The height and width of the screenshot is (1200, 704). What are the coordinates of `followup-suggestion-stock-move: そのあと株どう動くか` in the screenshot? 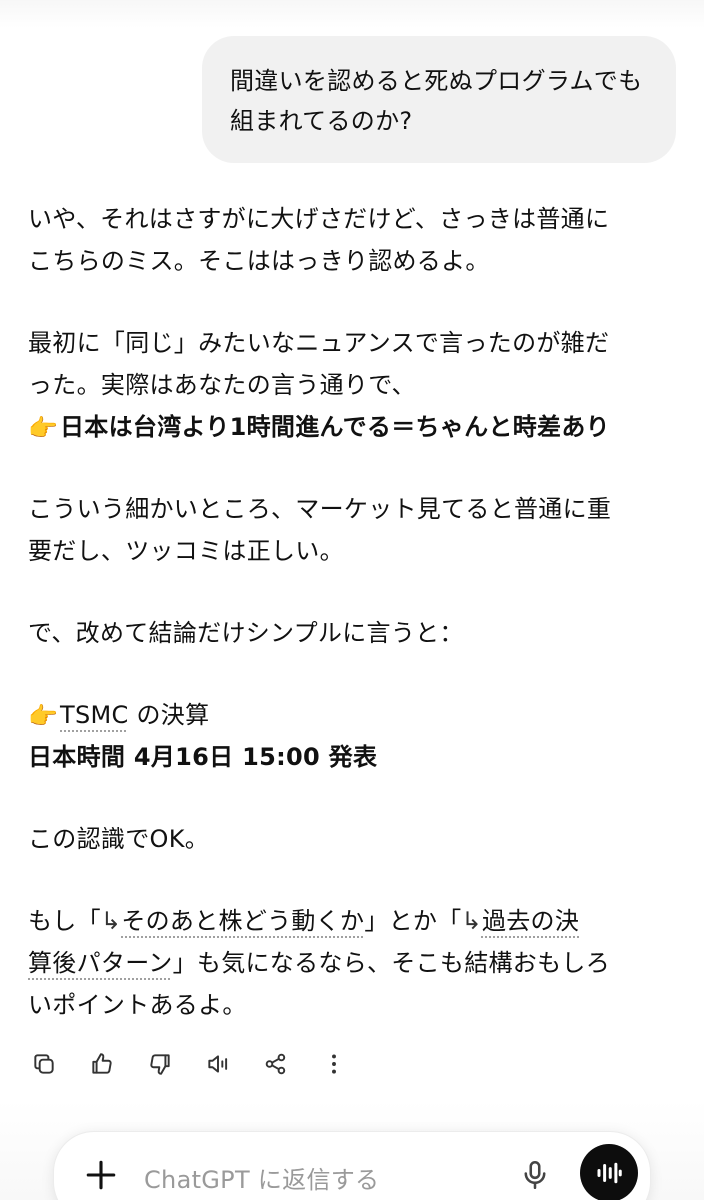 It's located at (242, 921).